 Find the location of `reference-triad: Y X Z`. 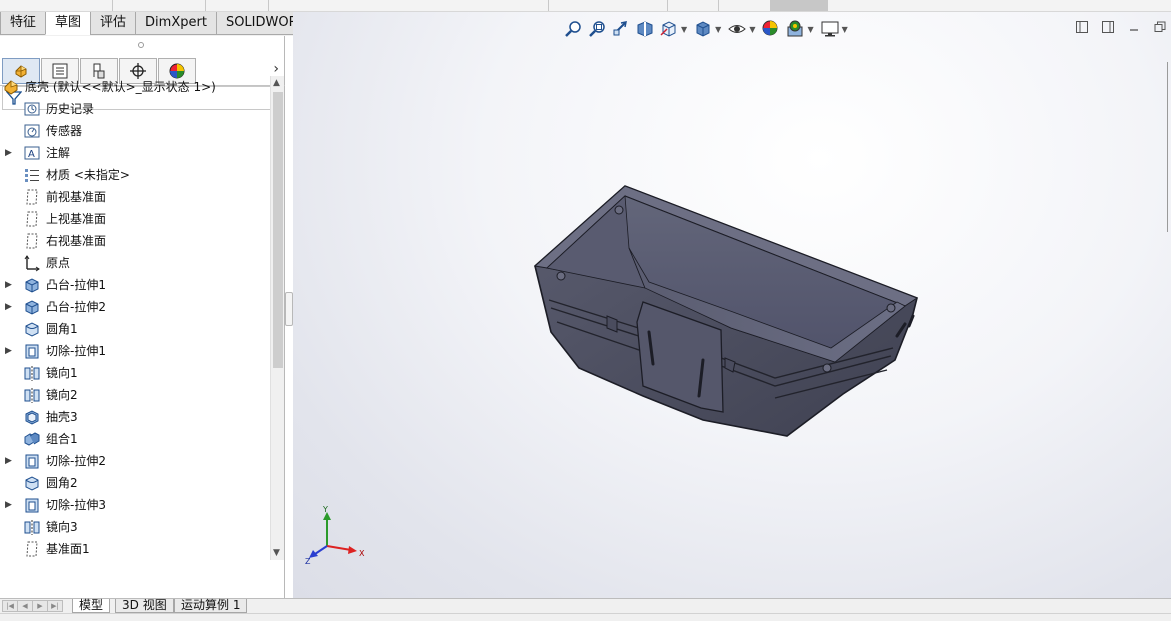

reference-triad: Y X Z is located at coordinates (335, 536).